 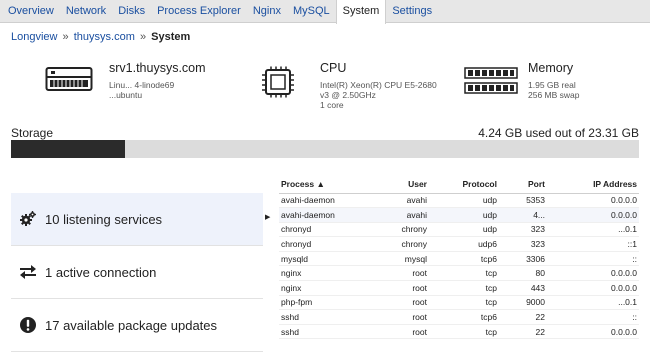 I want to click on cell-user: mysql, so click(x=393, y=259).